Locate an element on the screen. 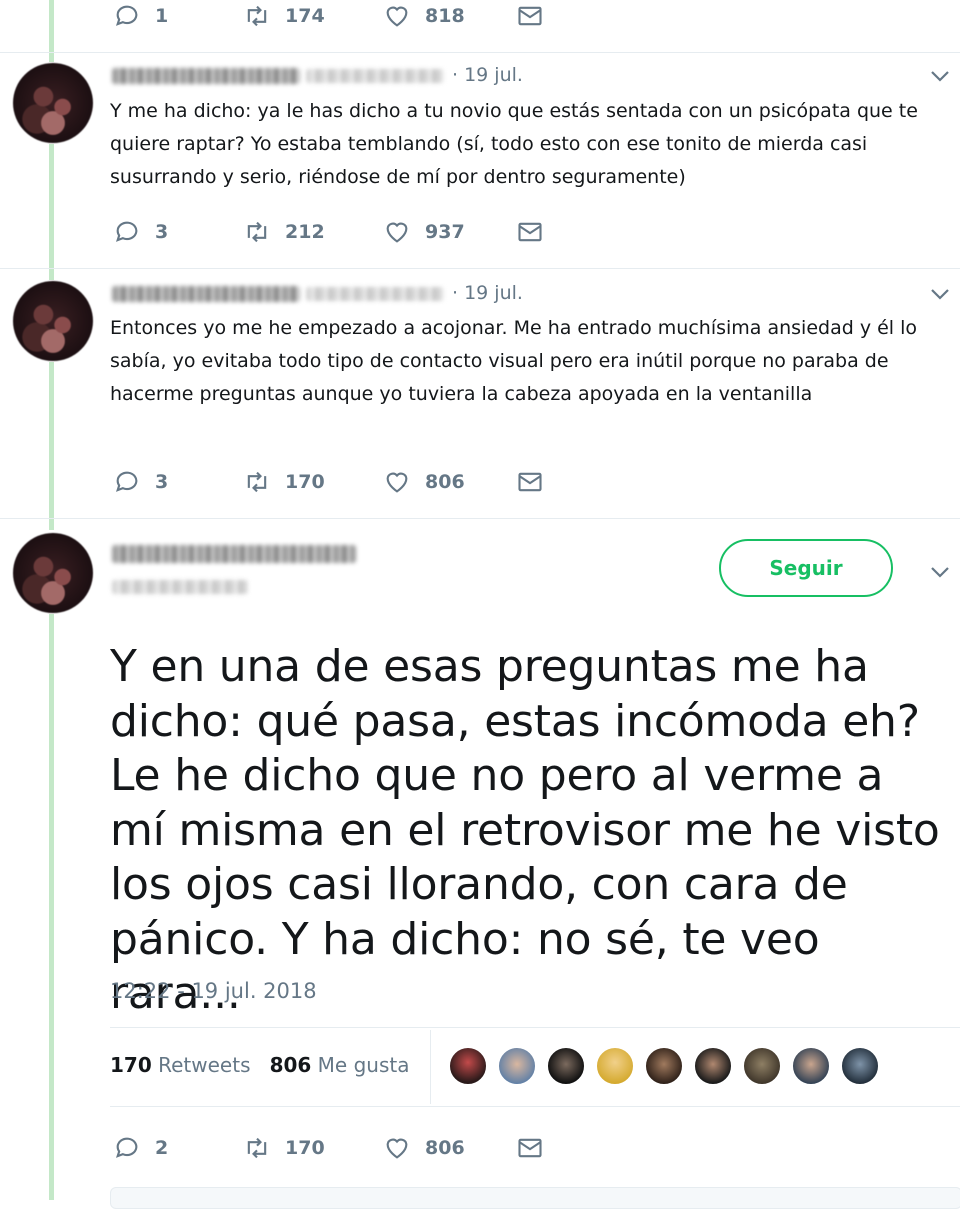  follow-button: Seguir is located at coordinates (806, 568).